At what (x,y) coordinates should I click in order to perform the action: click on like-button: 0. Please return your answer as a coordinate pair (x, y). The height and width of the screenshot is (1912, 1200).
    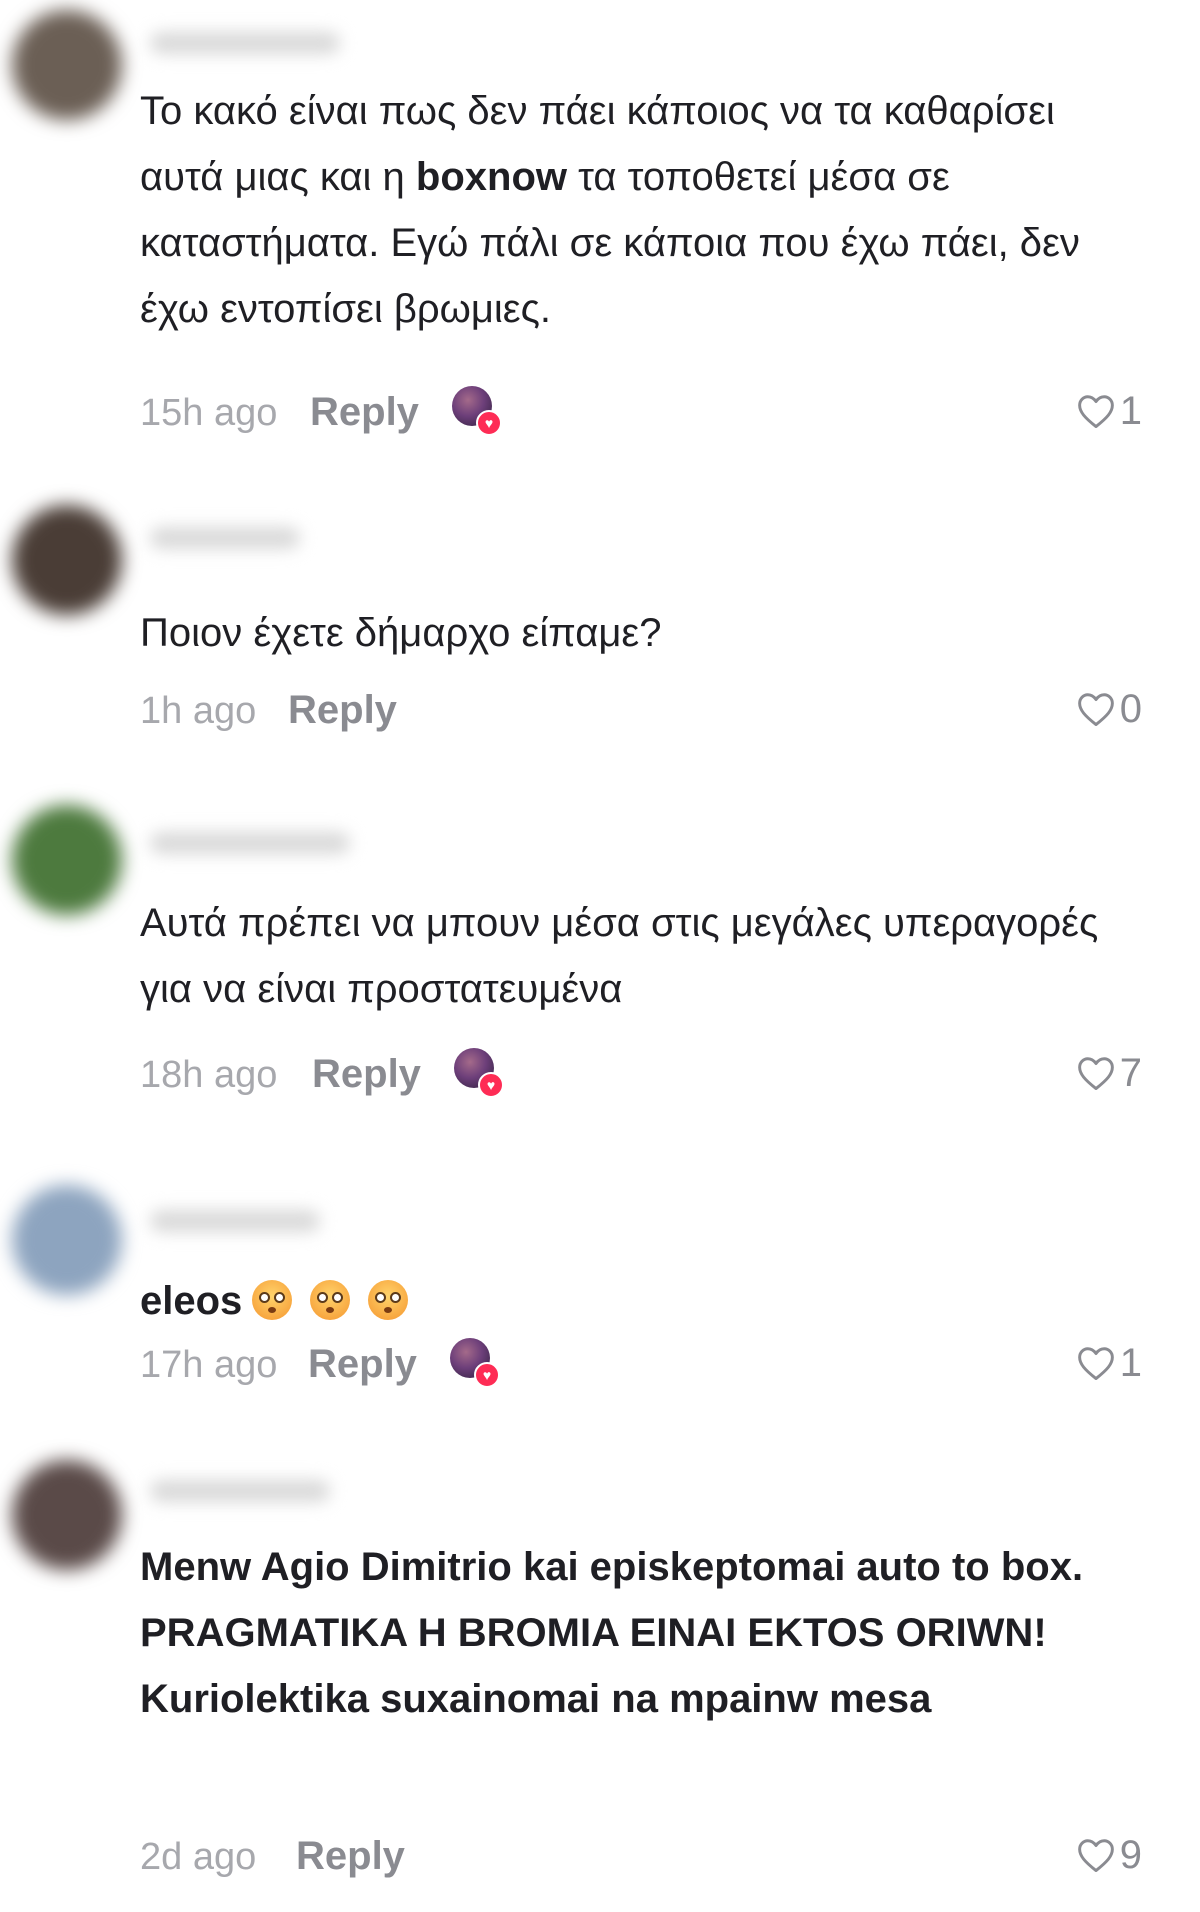
    Looking at the image, I should click on (1109, 709).